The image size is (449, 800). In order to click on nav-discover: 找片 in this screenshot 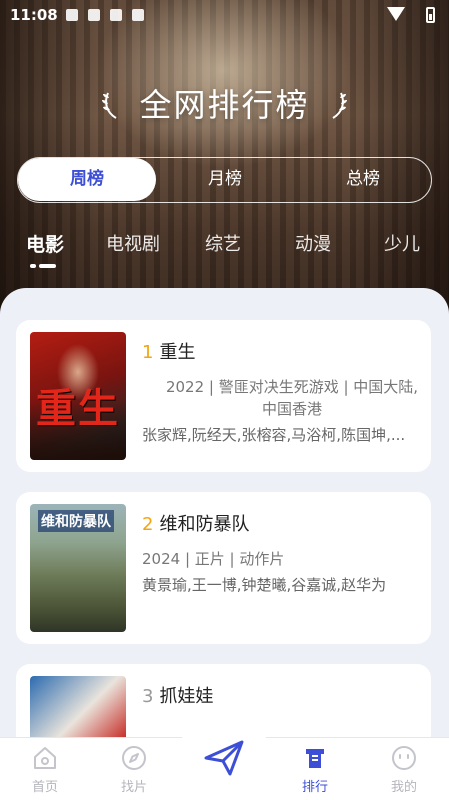, I will do `click(134, 769)`.